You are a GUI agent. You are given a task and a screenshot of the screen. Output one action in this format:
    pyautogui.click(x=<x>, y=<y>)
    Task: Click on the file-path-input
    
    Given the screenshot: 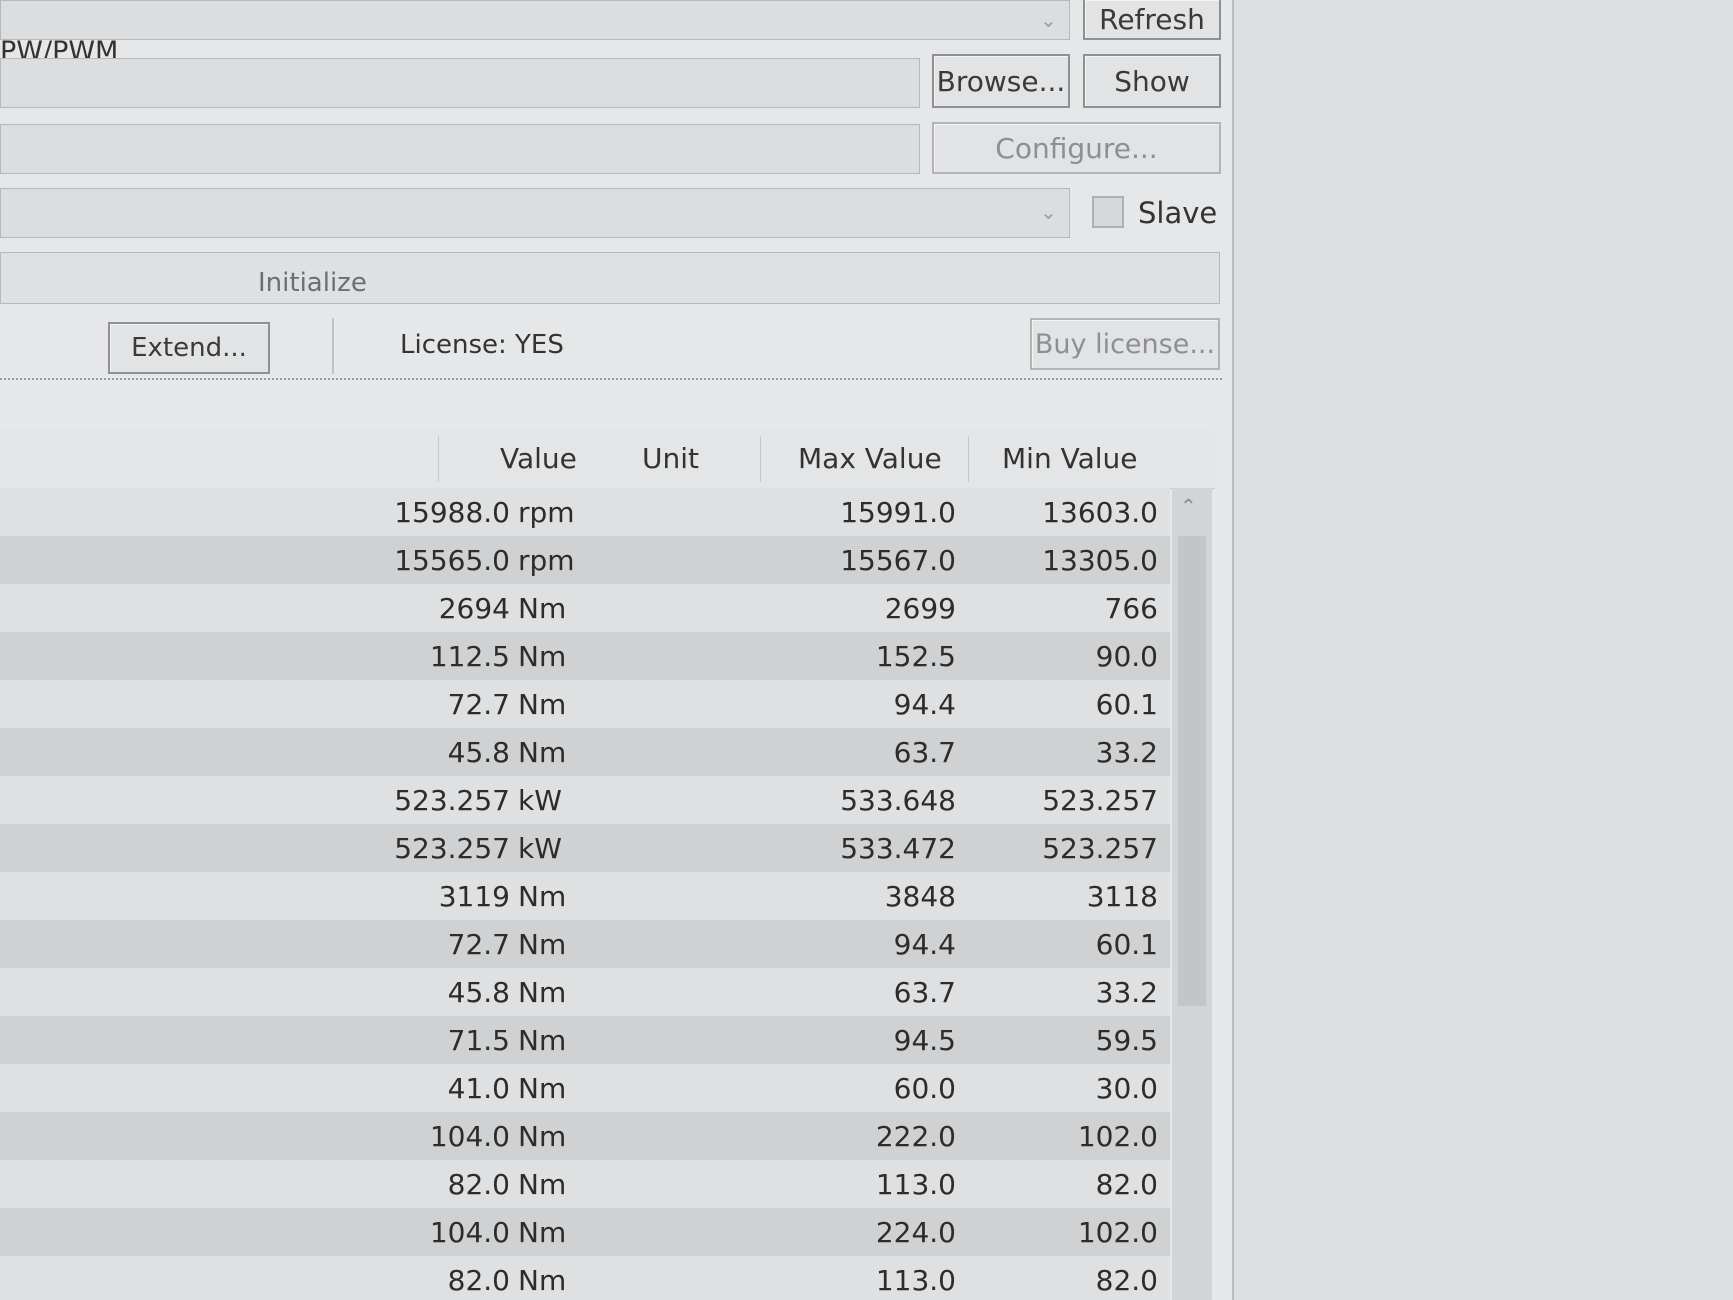 What is the action you would take?
    pyautogui.click(x=460, y=83)
    